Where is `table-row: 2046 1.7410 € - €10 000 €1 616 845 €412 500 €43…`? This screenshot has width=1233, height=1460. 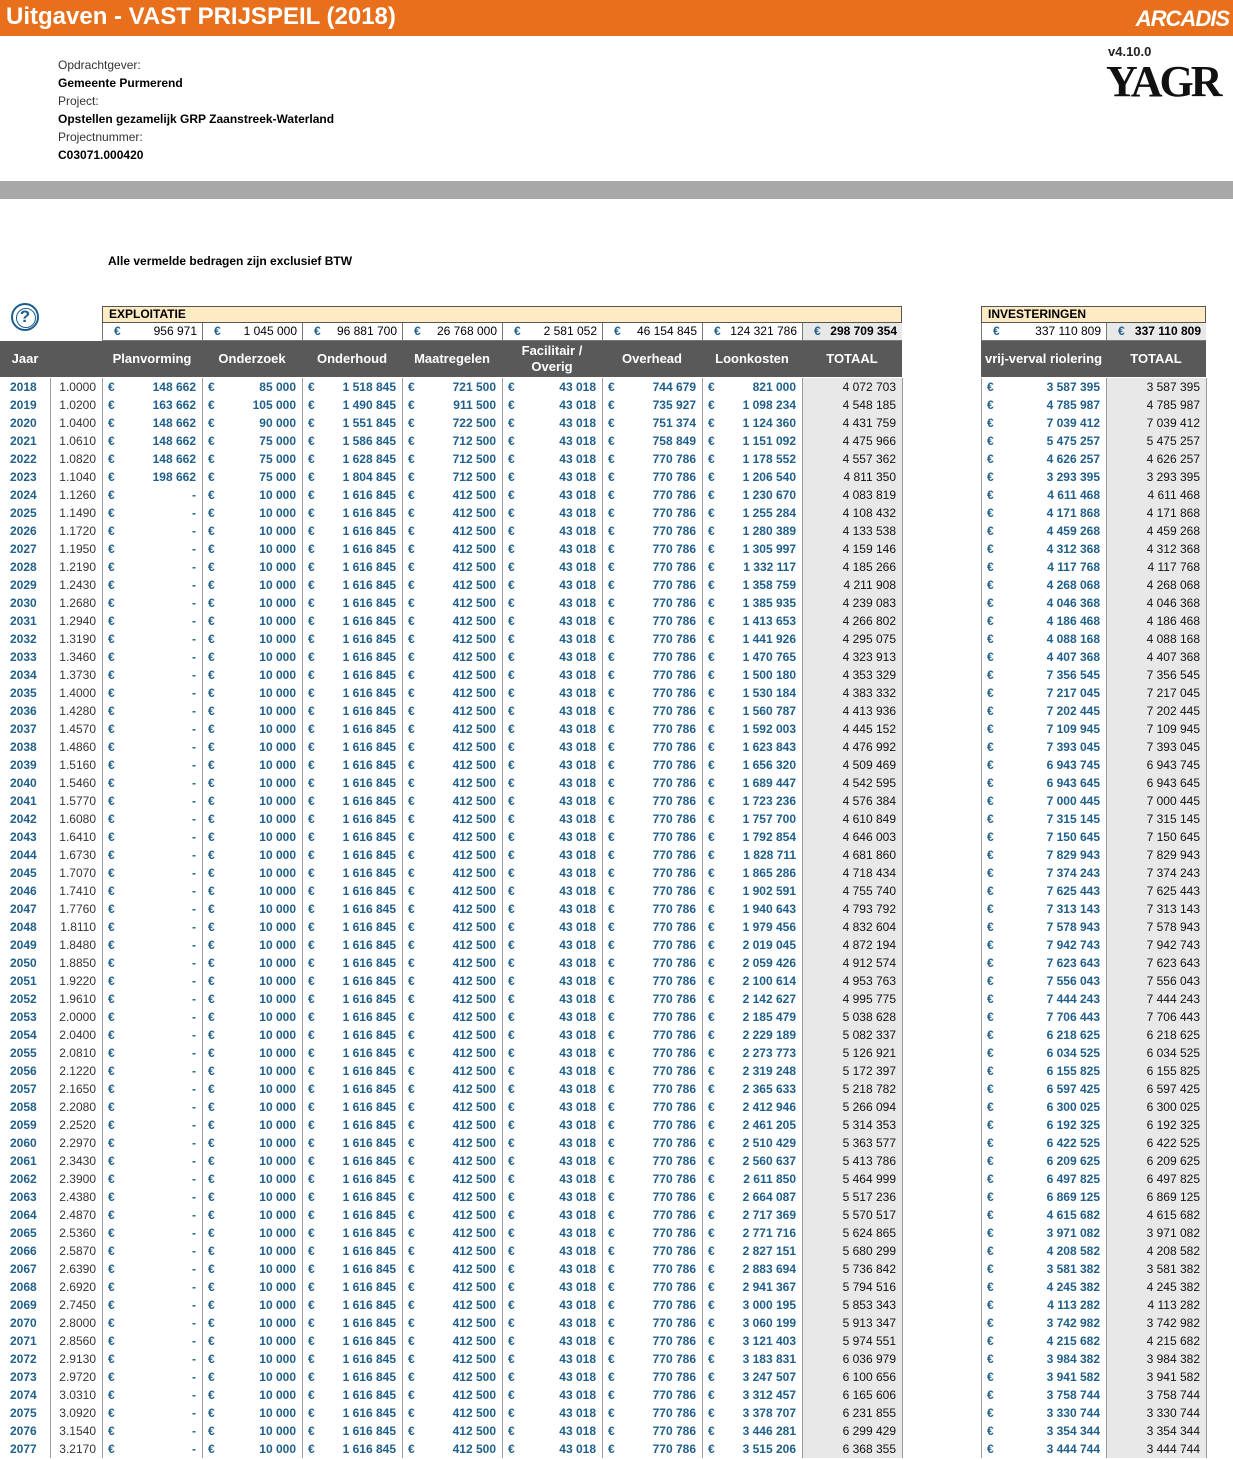
table-row: 2046 1.7410 € - €10 000 €1 616 845 €412 500 €43… is located at coordinates (616, 891).